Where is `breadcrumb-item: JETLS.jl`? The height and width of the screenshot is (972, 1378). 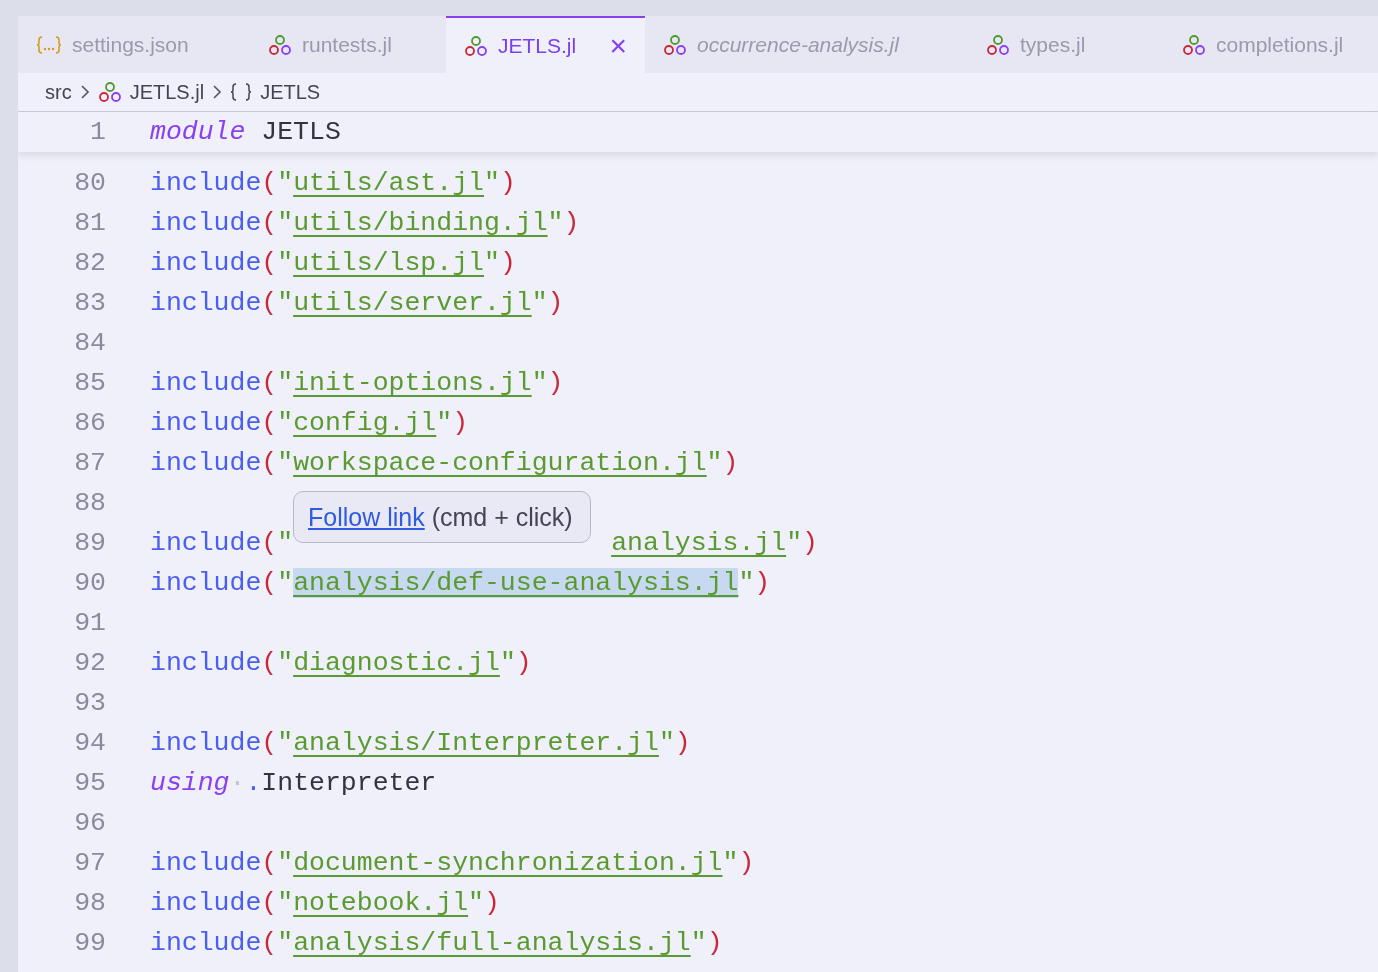
breadcrumb-item: JETLS.jl is located at coordinates (167, 92).